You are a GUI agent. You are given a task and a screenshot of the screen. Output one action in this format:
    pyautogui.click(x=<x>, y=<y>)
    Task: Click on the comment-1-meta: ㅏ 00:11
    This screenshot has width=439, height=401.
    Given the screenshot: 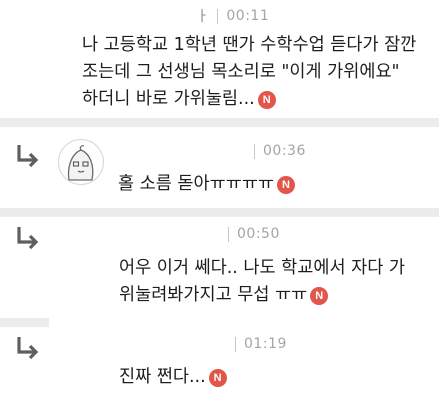 What is the action you would take?
    pyautogui.click(x=232, y=16)
    